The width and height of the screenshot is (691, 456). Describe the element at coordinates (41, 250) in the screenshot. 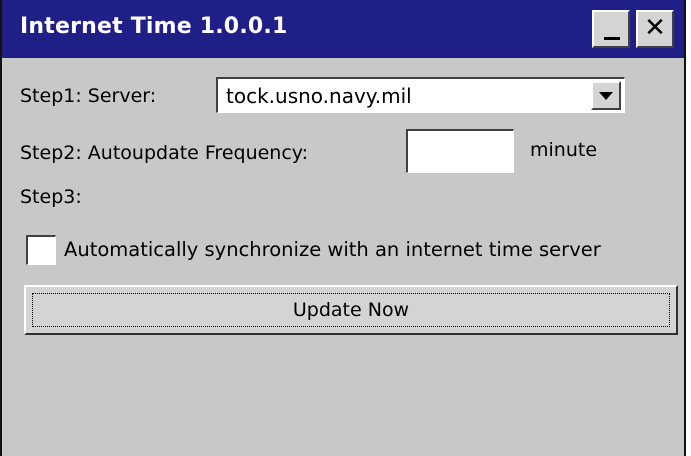

I see `auto-sync-checkbox` at that location.